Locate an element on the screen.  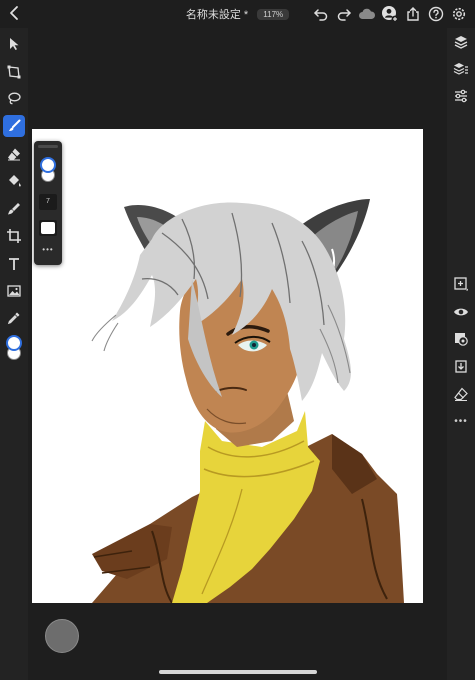
brush-settings-panel: 7 ••• is located at coordinates (48, 203).